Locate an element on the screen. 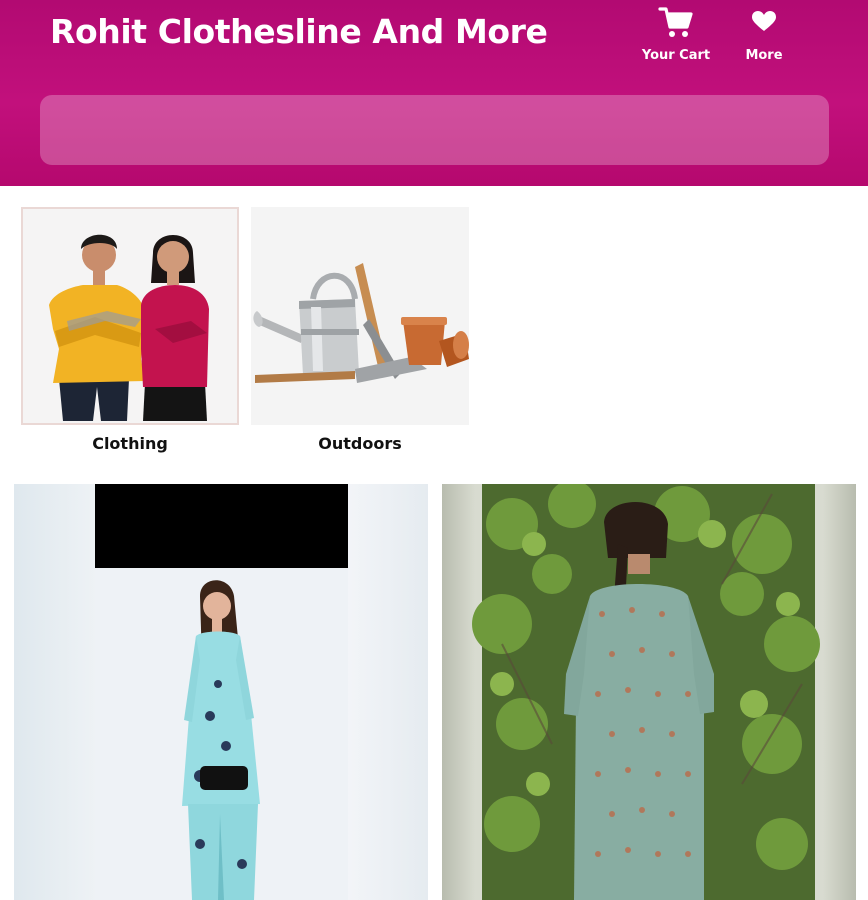  store-title: Rohit Clothesline And More is located at coordinates (299, 31).